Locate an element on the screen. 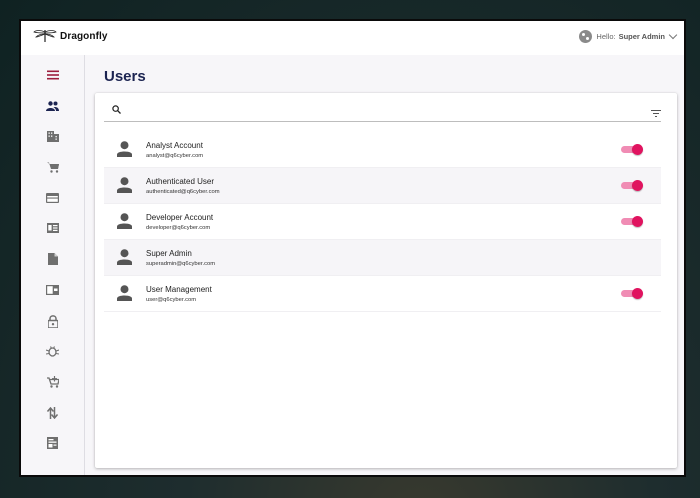 This screenshot has height=498, width=700. user-name: Authenticated User is located at coordinates (180, 181).